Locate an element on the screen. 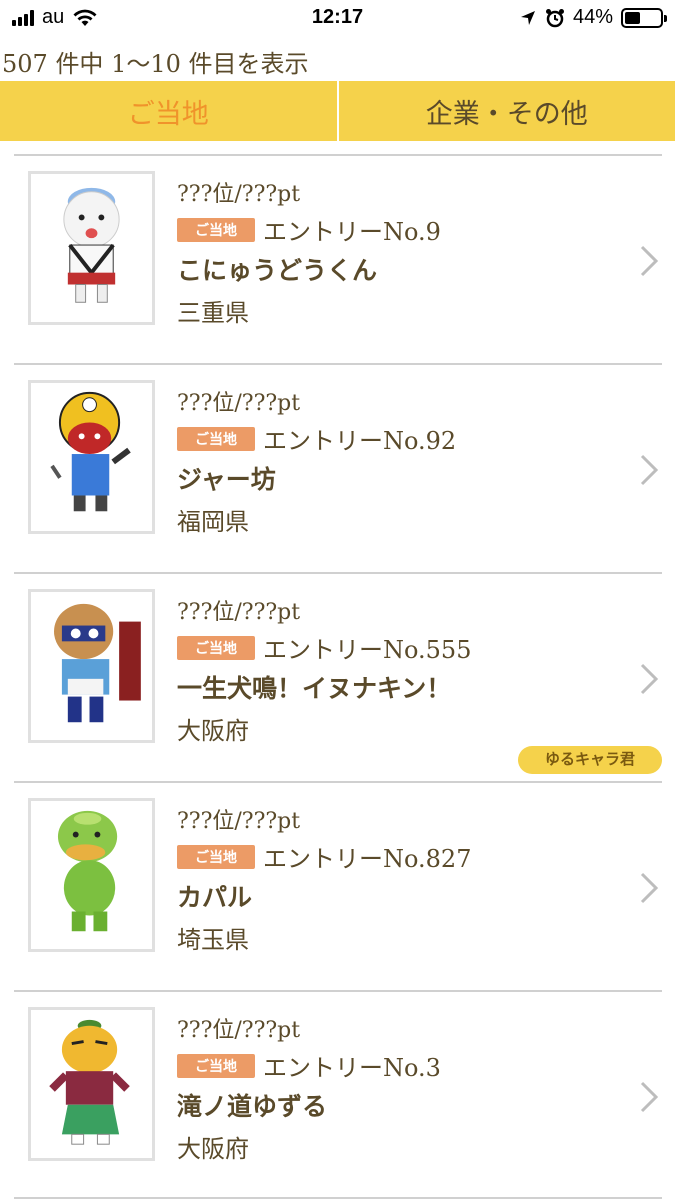 Image resolution: width=675 pixels, height=1200 pixels. battery-percent: 44% is located at coordinates (592, 17).